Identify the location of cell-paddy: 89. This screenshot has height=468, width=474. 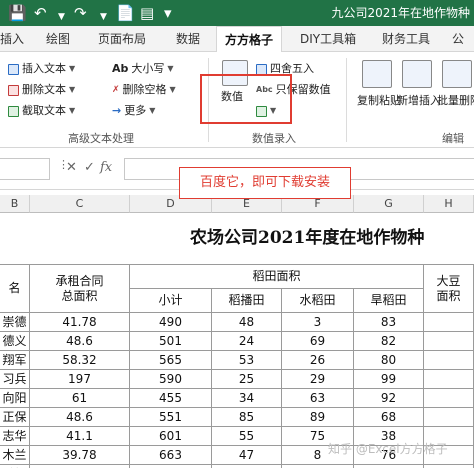
(318, 417).